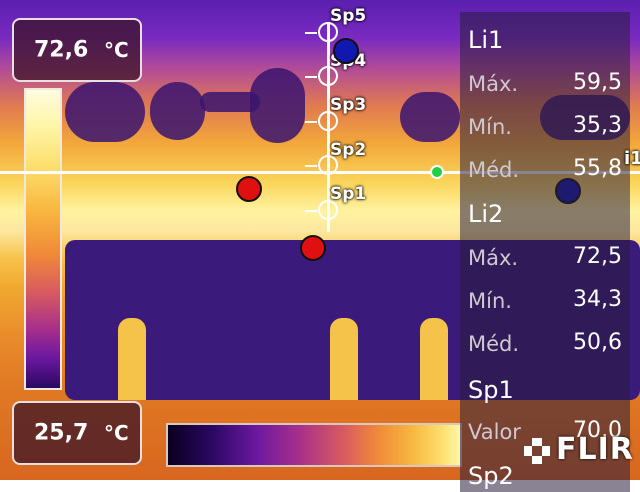 Image resolution: width=640 pixels, height=492 pixels. I want to click on li1-max-label: Máx., so click(493, 84).